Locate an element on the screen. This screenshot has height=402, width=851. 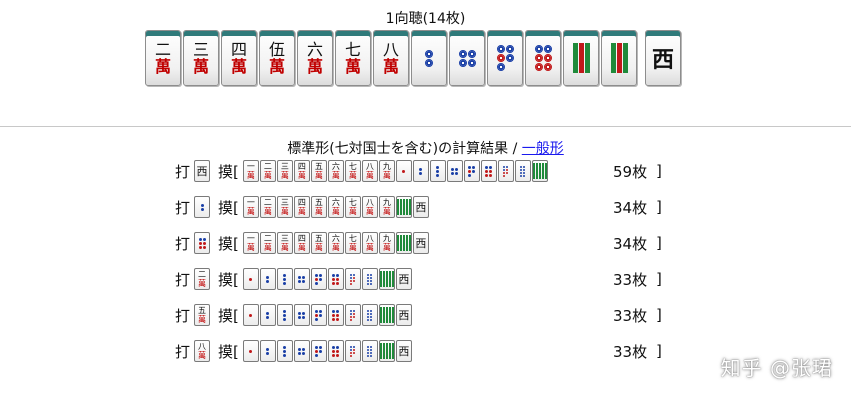
tile-man: 八萬 is located at coordinates (369, 243).